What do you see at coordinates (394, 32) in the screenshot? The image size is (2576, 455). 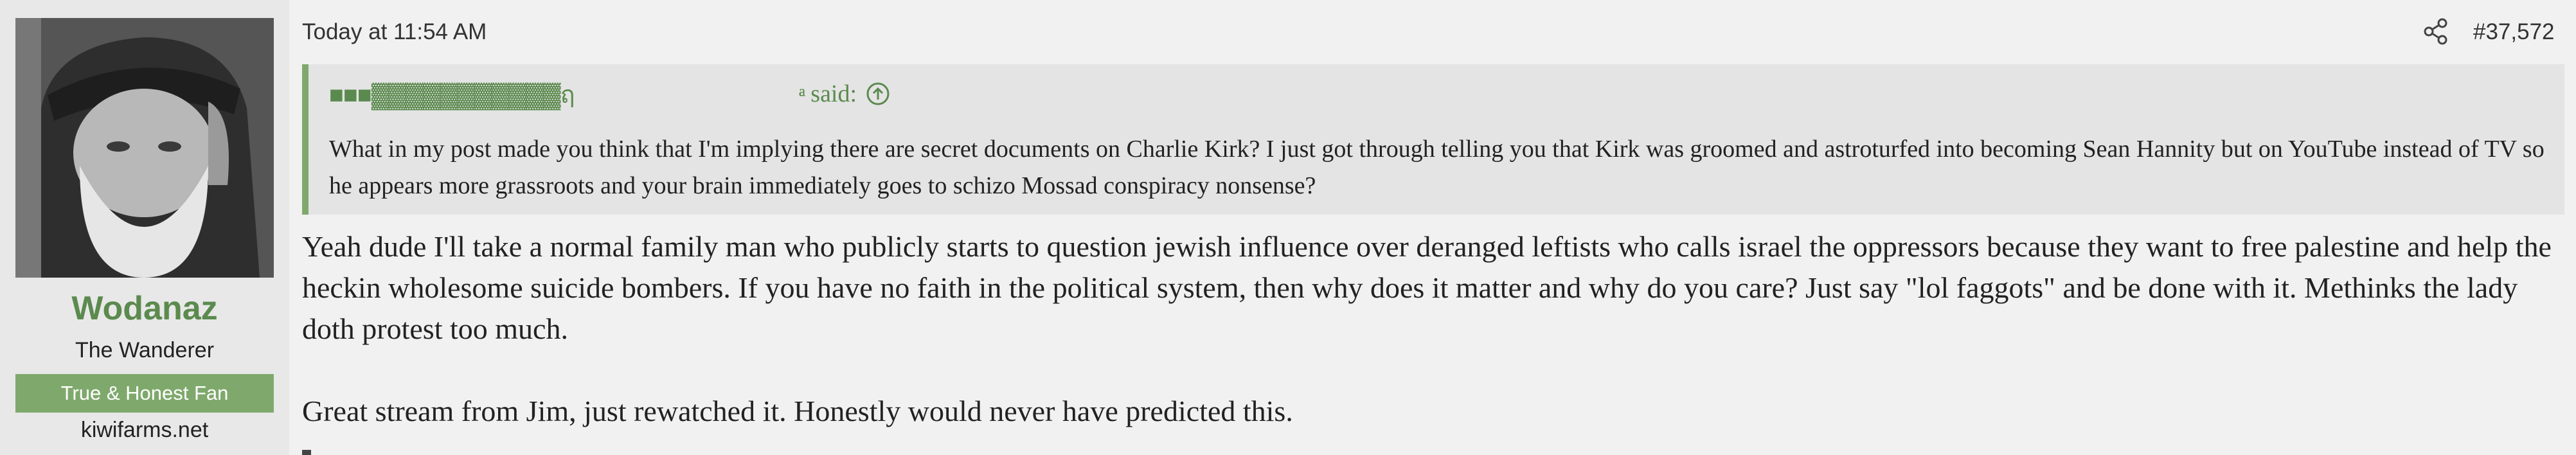 I see `post-timestamp: Today at 11:54 AM` at bounding box center [394, 32].